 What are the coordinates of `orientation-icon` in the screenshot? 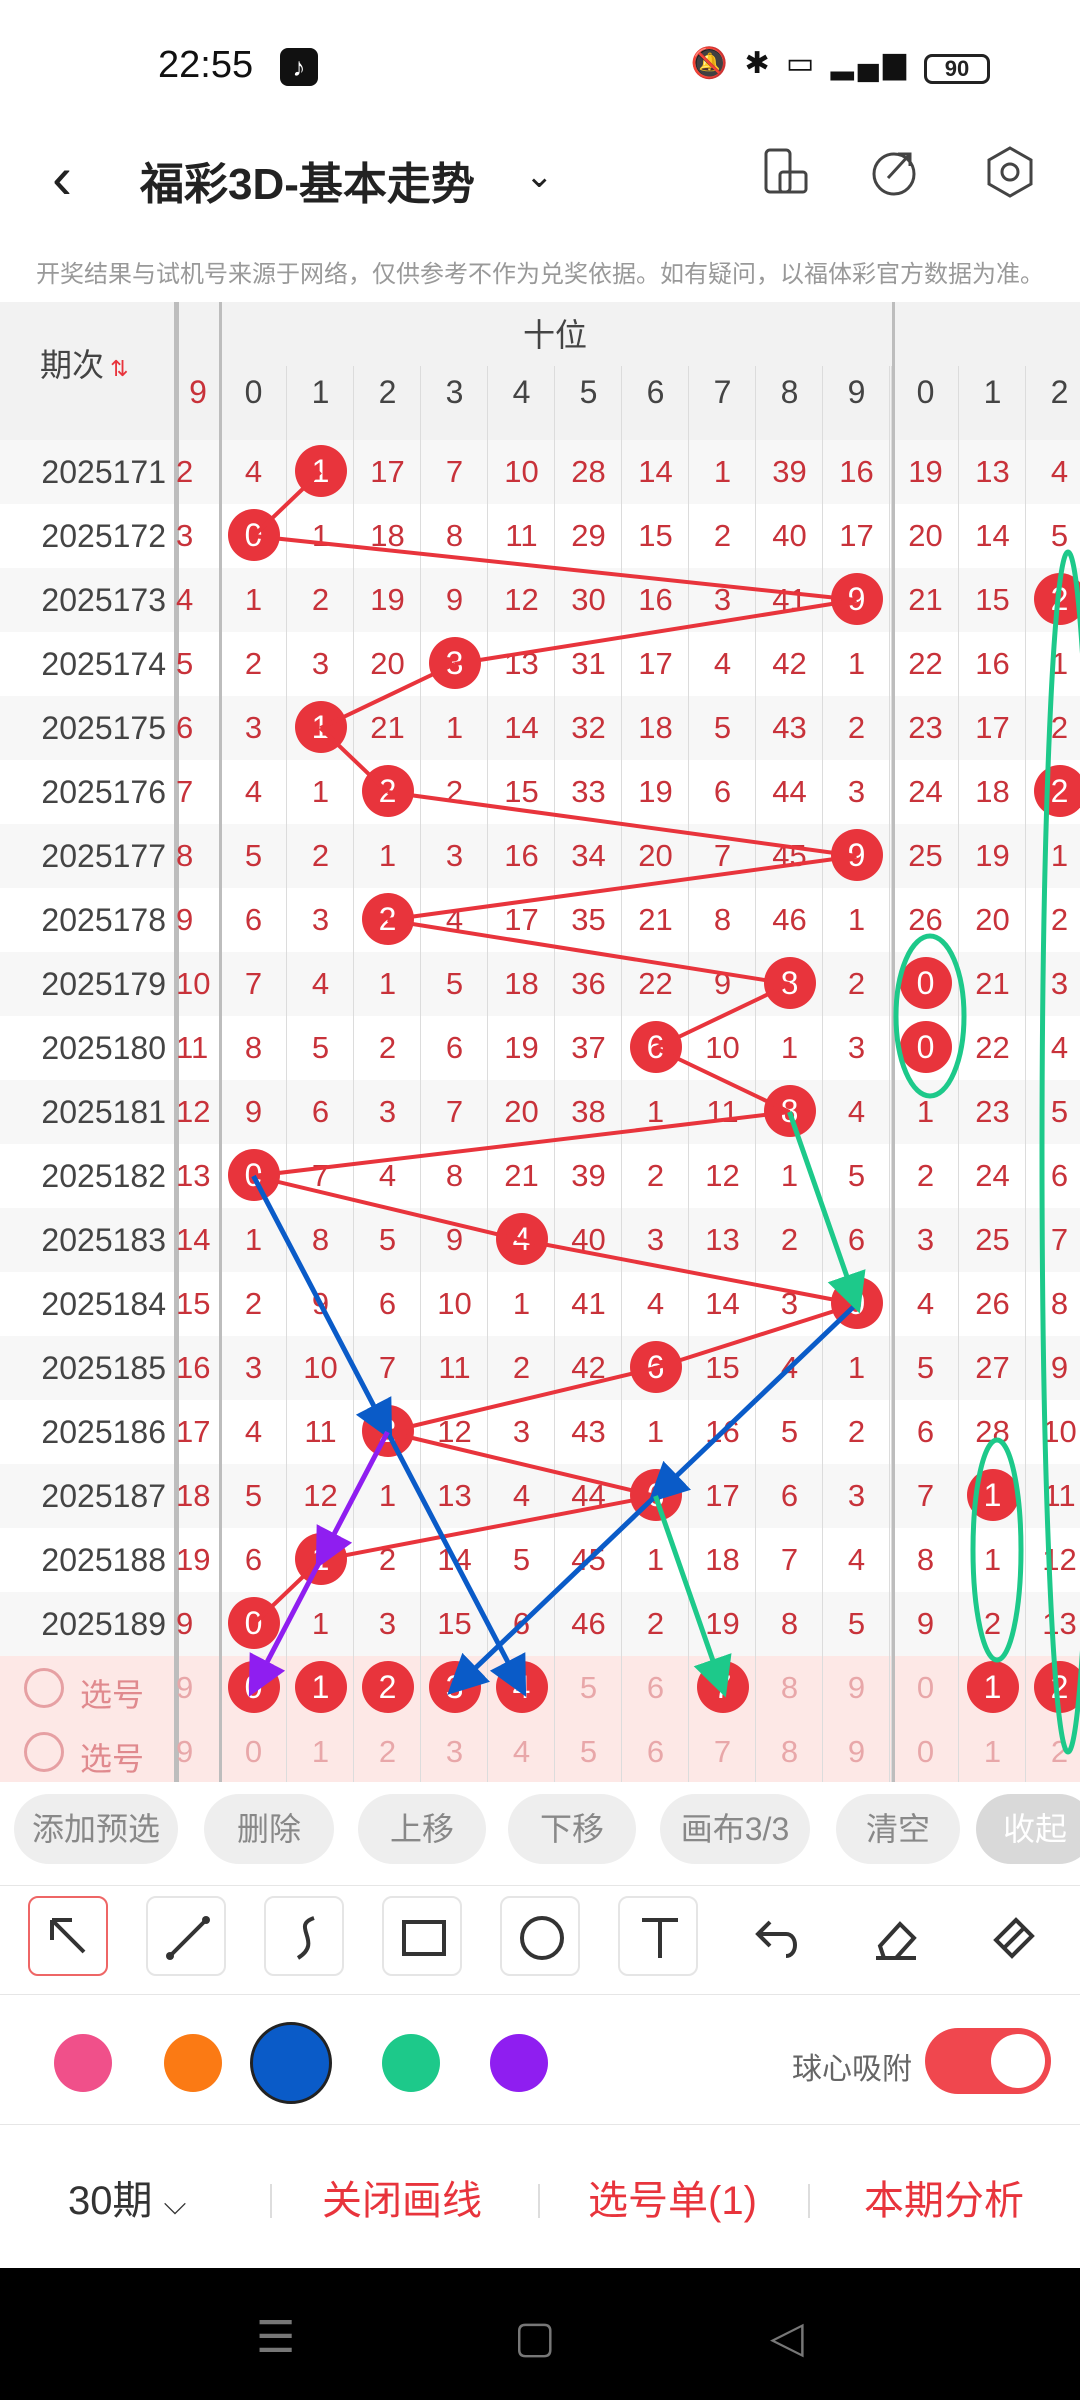 It's located at (784, 172).